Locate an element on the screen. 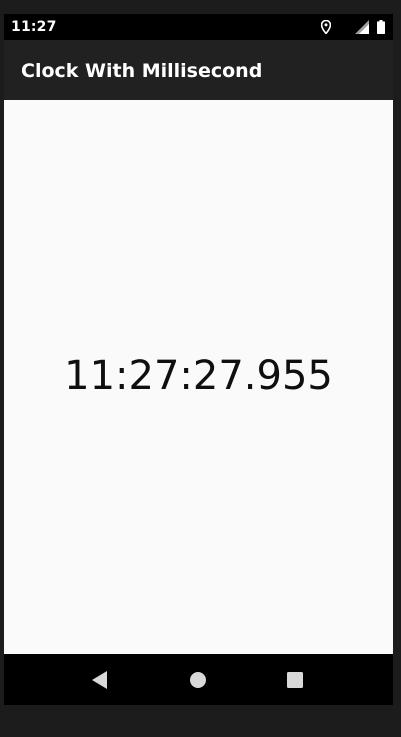 The image size is (401, 737). recents-button is located at coordinates (295, 680).